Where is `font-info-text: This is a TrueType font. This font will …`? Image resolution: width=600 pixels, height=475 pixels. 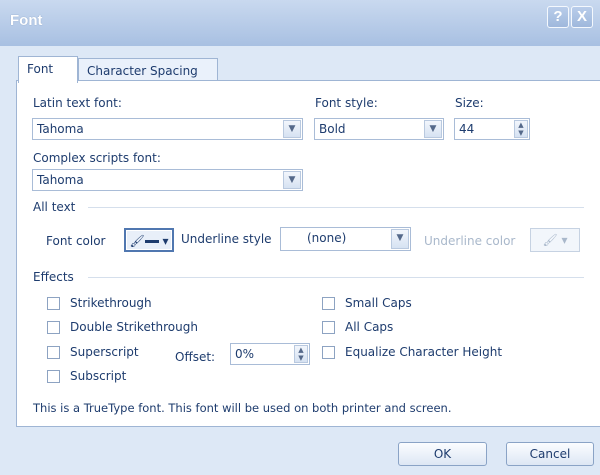 font-info-text: This is a TrueType font. This font will … is located at coordinates (242, 408).